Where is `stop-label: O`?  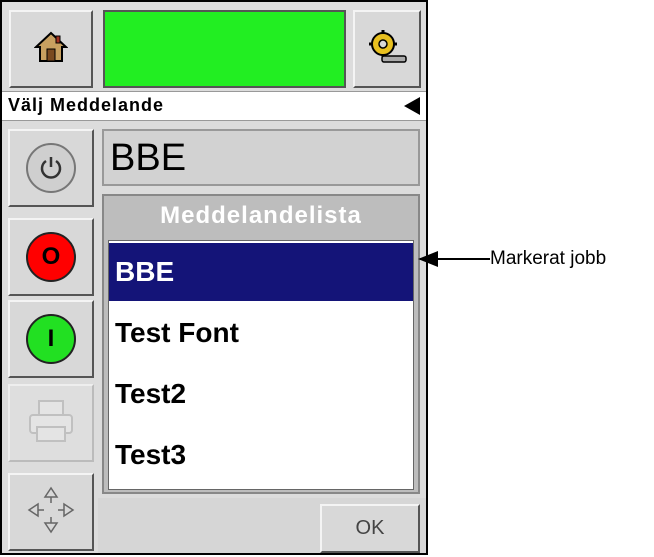
stop-label: O is located at coordinates (51, 257).